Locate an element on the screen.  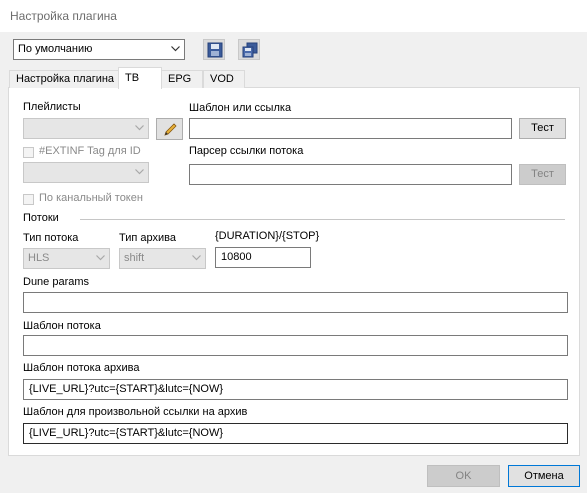
parser-input is located at coordinates (350, 174).